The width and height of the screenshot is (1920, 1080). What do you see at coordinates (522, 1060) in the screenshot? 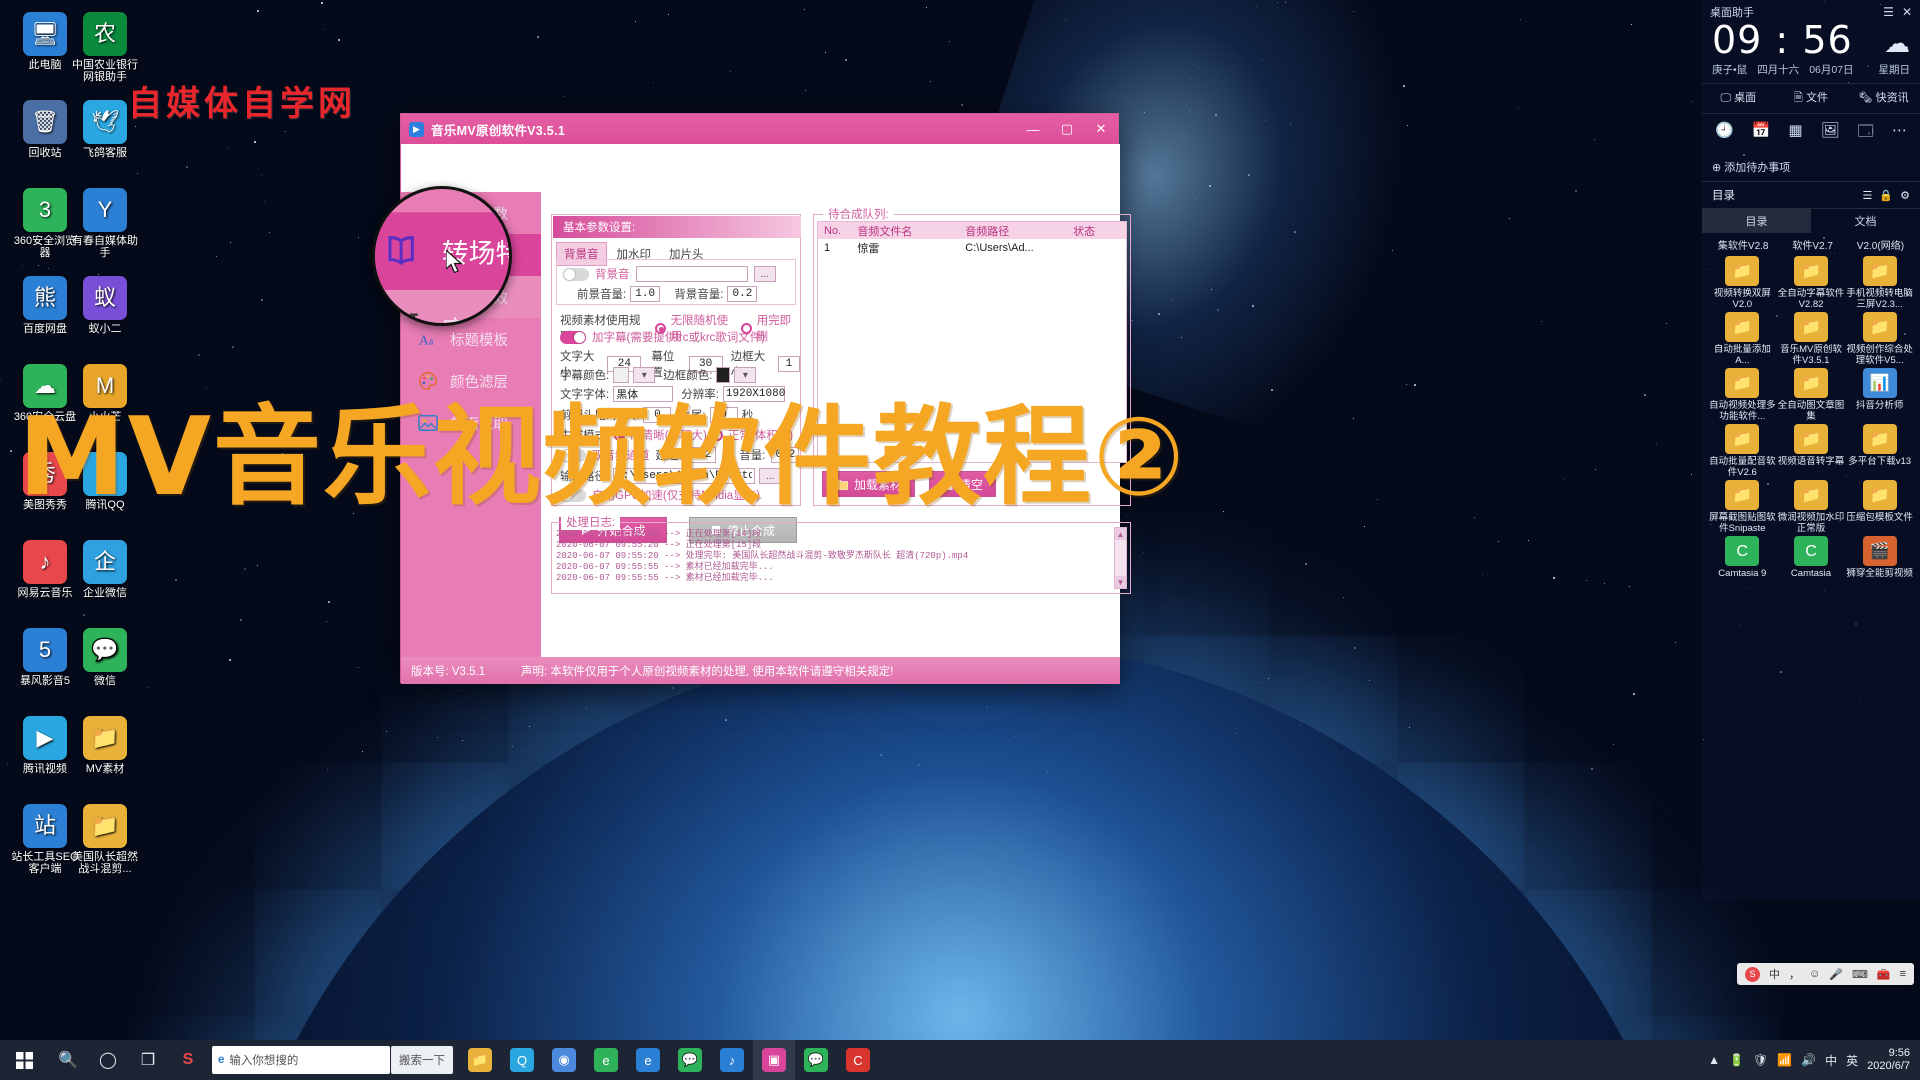
I see `taskbar-app-qq: Q` at bounding box center [522, 1060].